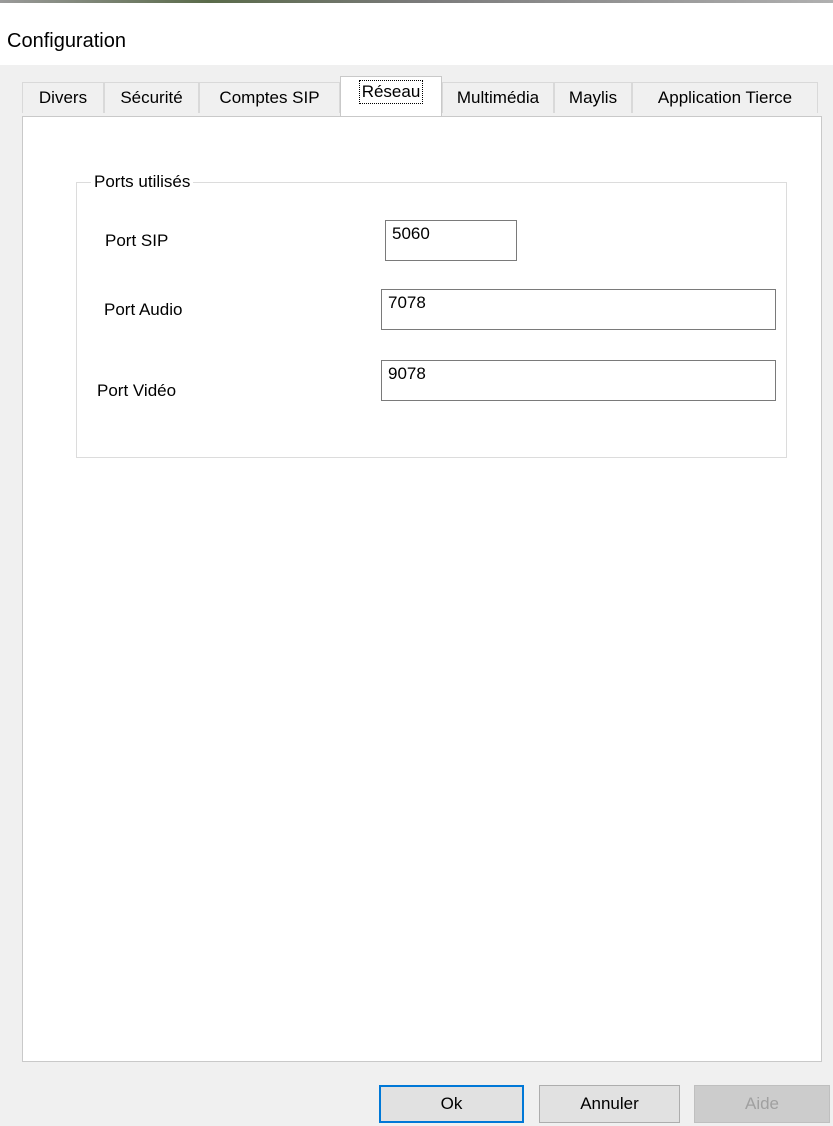 The image size is (833, 1126). Describe the element at coordinates (137, 240) in the screenshot. I see `port-sip-label: Port SIP` at that location.